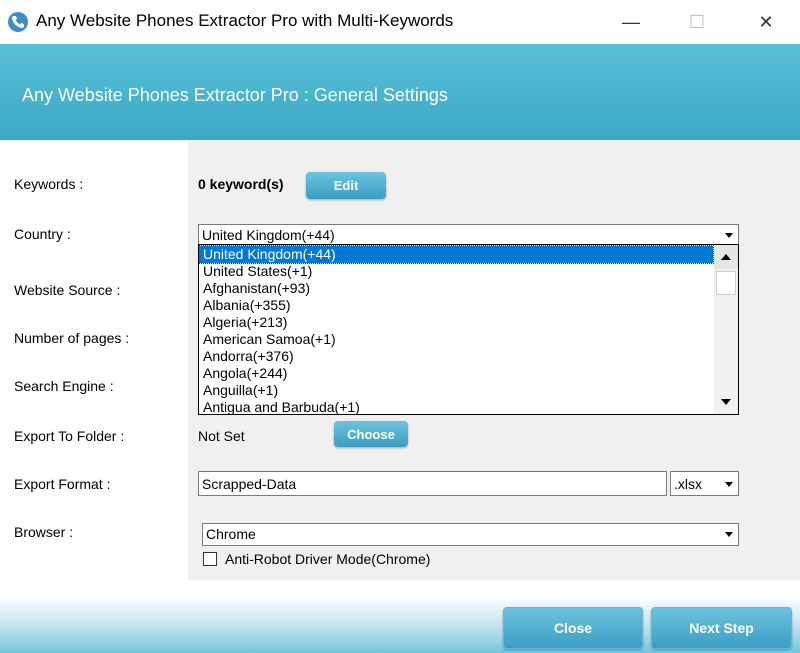  I want to click on country-option: Albania(+355), so click(456, 305).